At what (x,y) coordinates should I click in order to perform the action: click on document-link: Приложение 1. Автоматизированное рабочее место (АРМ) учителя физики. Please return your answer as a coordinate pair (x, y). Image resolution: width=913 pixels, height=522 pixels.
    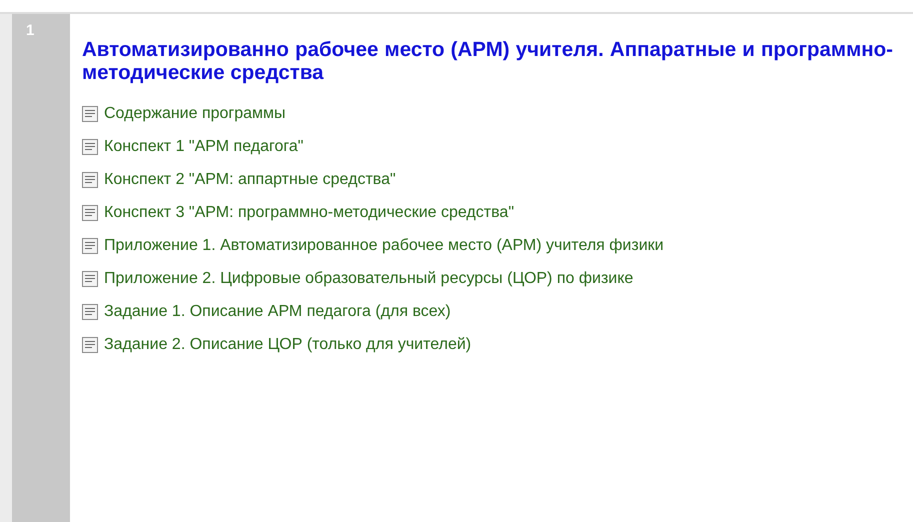
    Looking at the image, I should click on (487, 246).